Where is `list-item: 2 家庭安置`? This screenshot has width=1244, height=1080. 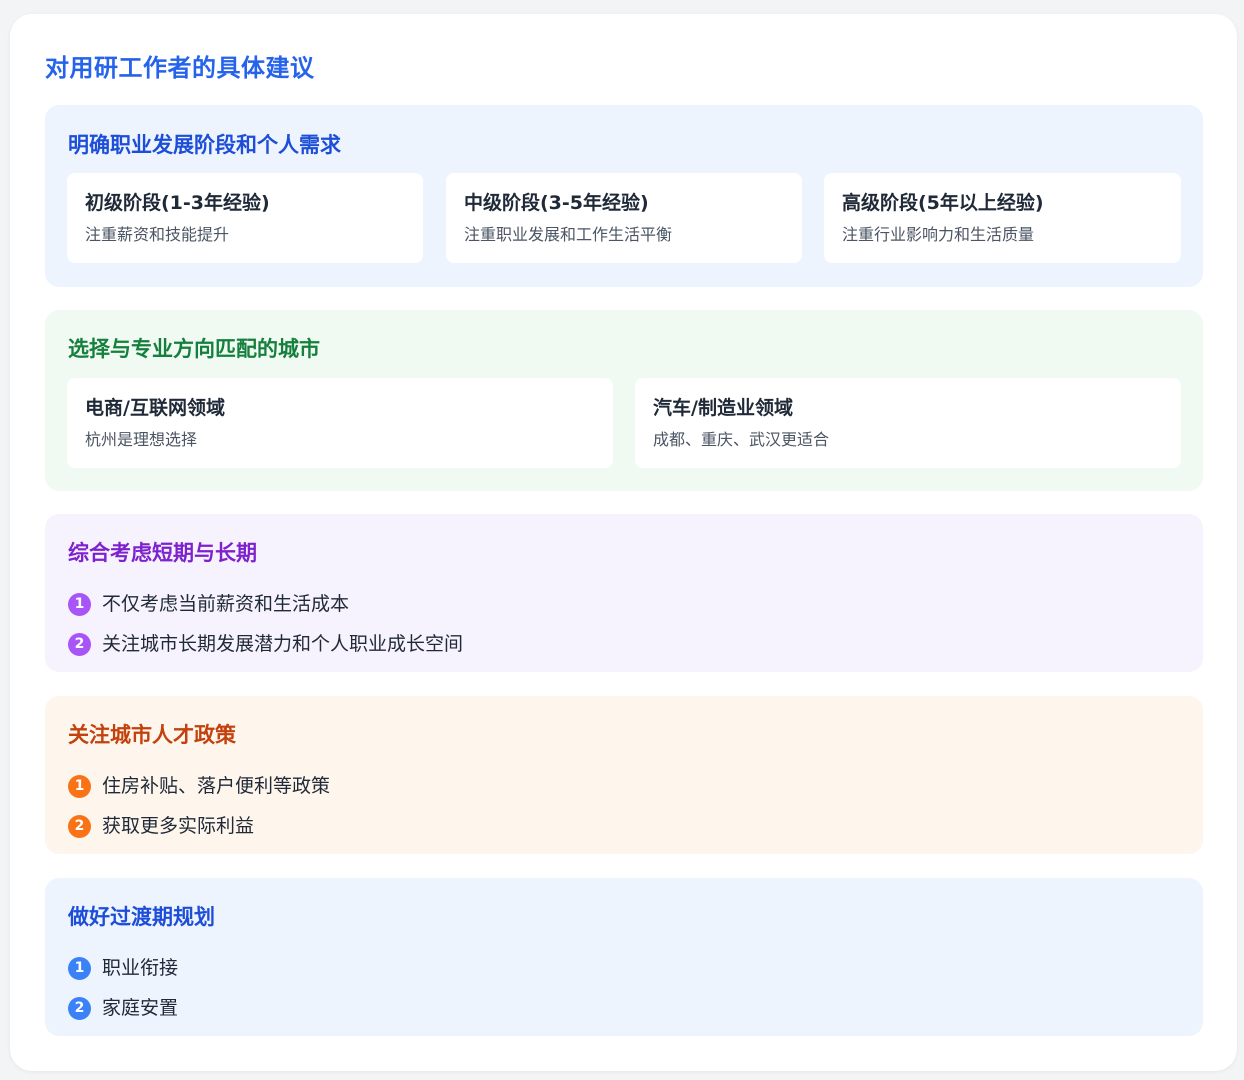 list-item: 2 家庭安置 is located at coordinates (123, 1008).